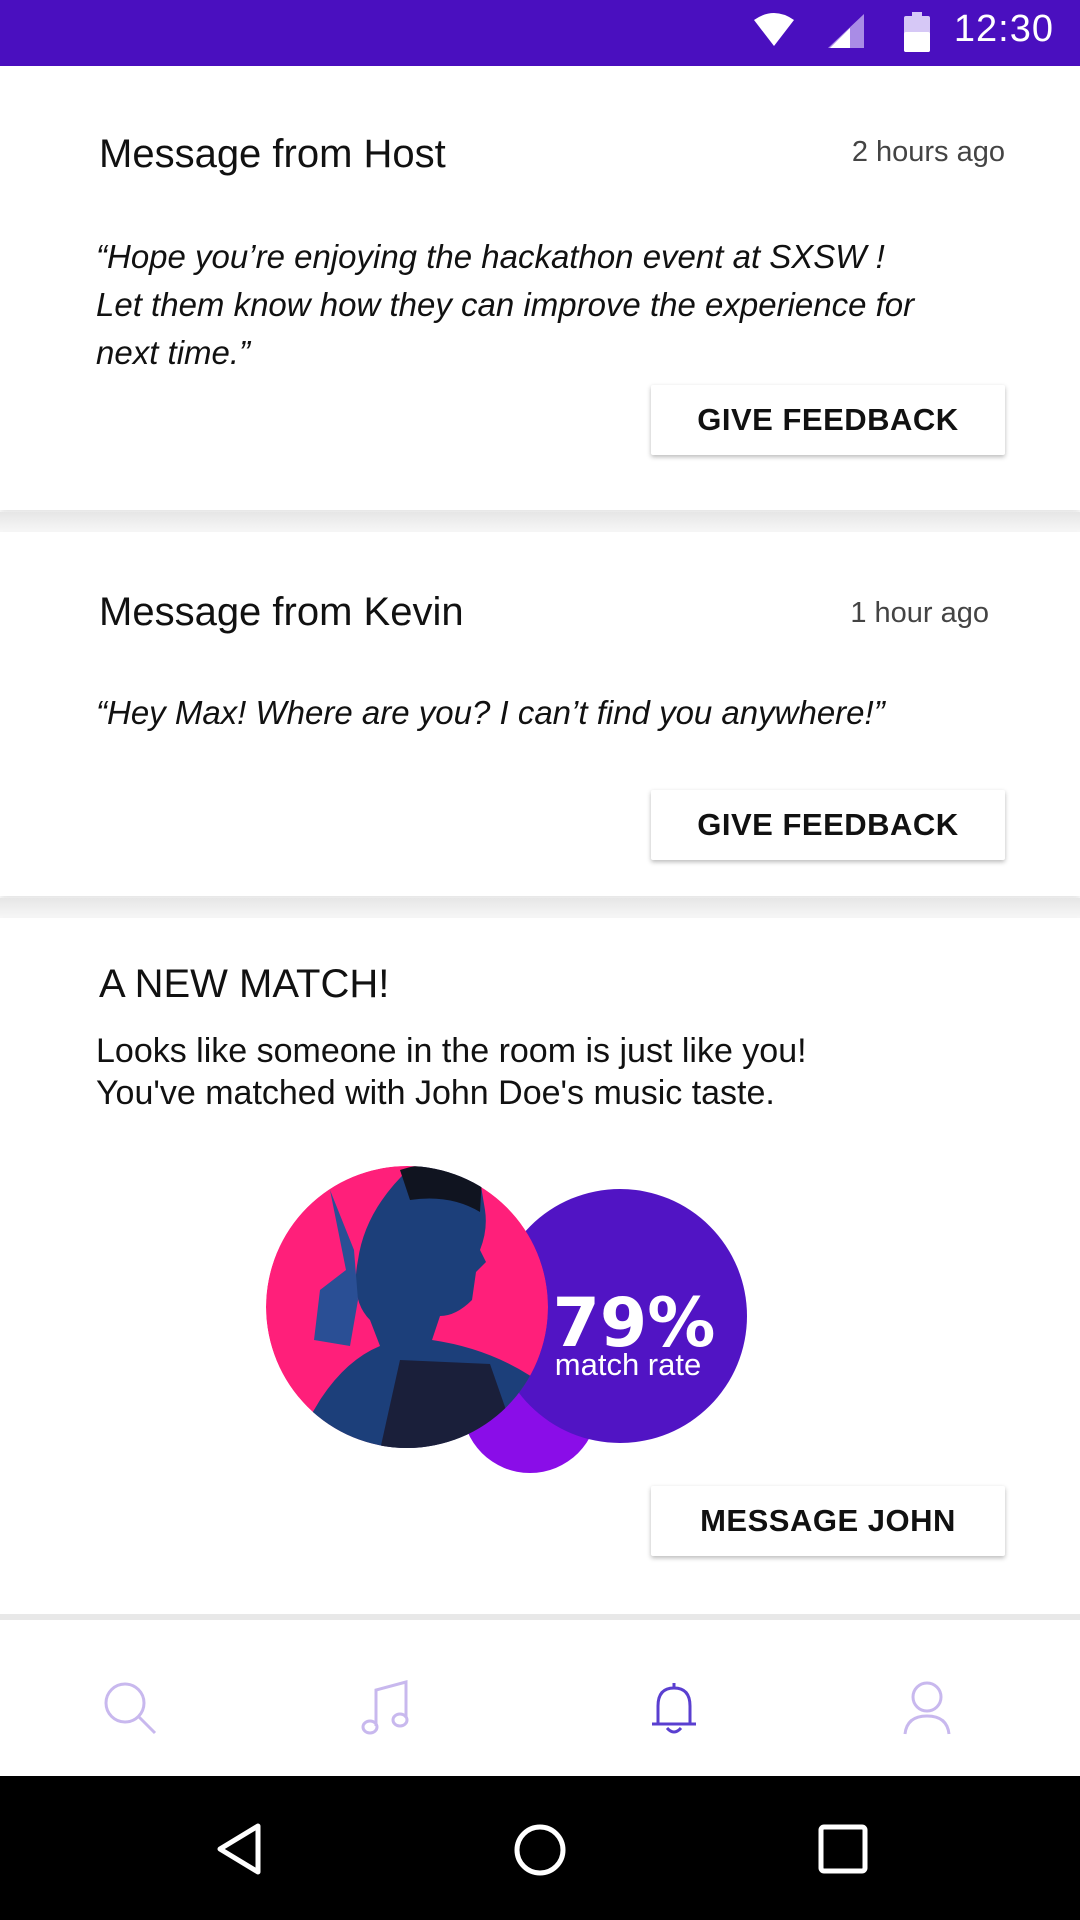  What do you see at coordinates (828, 1521) in the screenshot?
I see `message-john-button: MESSAGE JOHN` at bounding box center [828, 1521].